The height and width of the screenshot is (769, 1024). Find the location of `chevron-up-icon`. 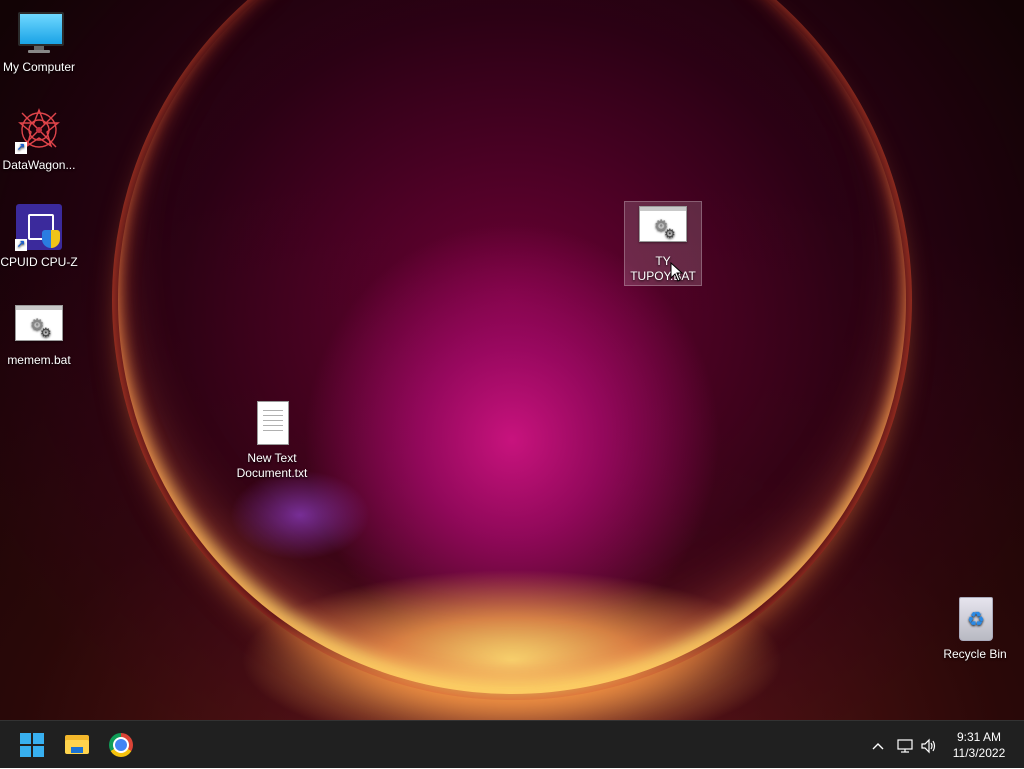

chevron-up-icon is located at coordinates (878, 746).